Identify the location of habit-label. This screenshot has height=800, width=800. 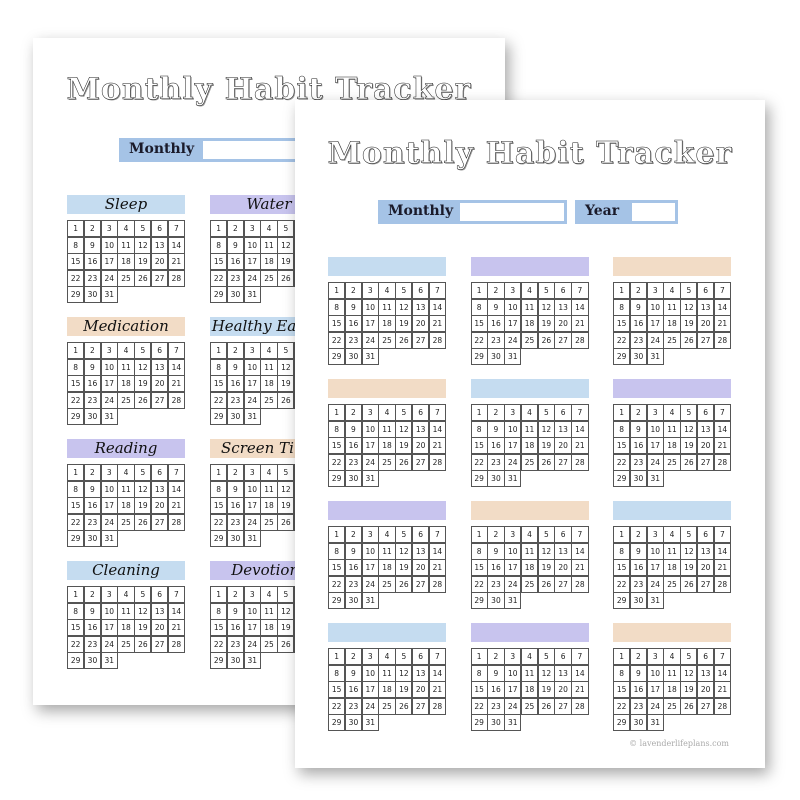
(387, 632).